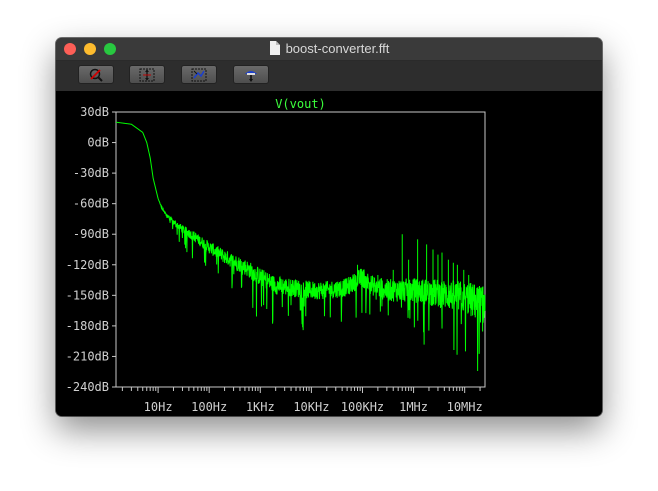  I want to click on trace-label: V(vout), so click(300, 104).